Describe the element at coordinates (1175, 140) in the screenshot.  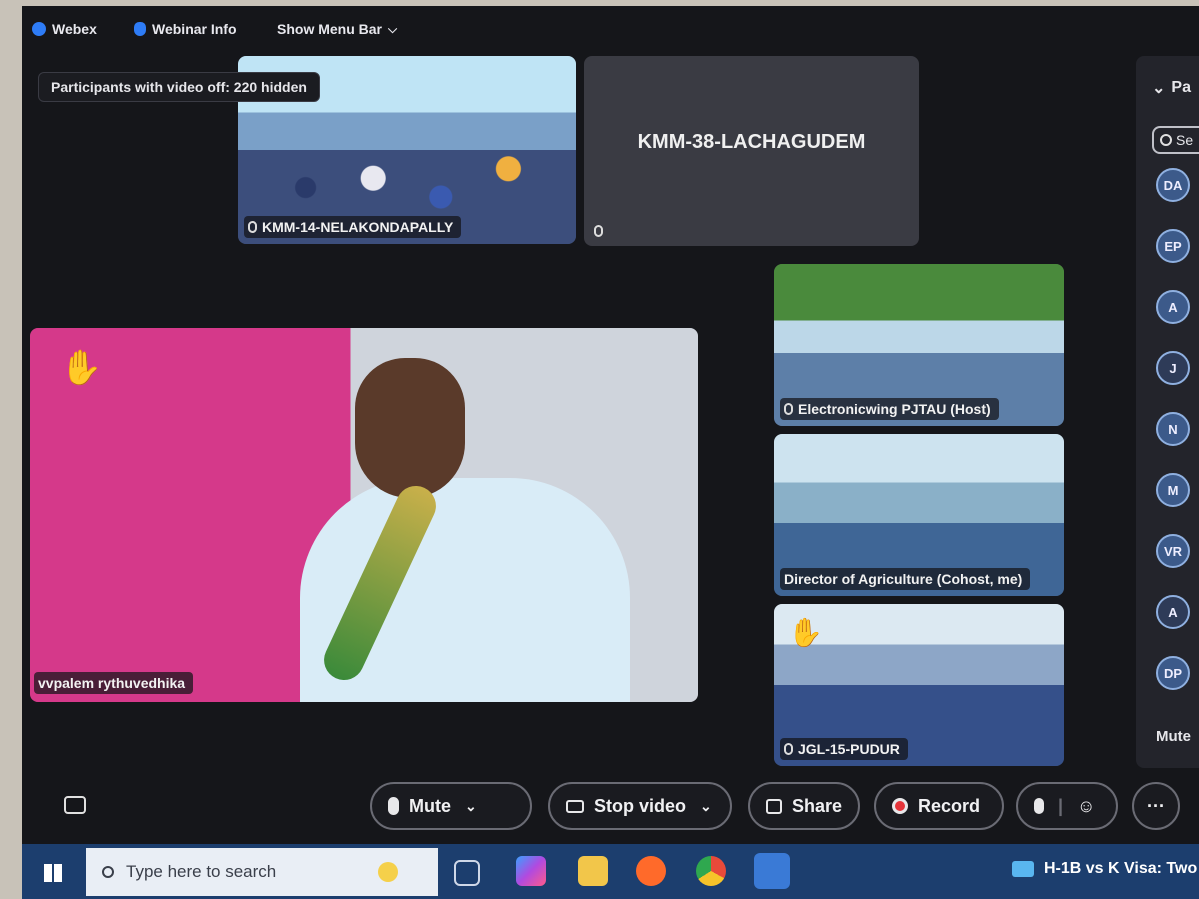
I see `participants-search-input: Se` at that location.